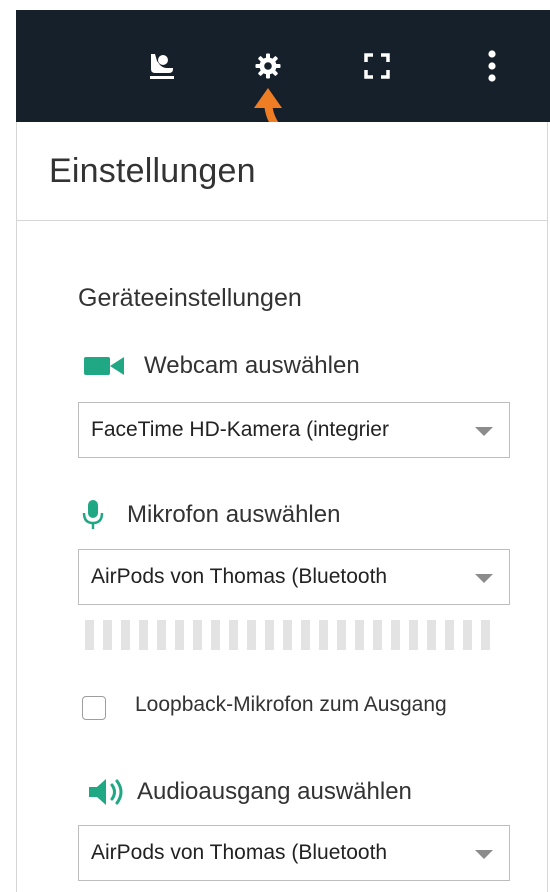 This screenshot has height=892, width=550. What do you see at coordinates (152, 171) in the screenshot?
I see `settings-title: Einstellungen` at bounding box center [152, 171].